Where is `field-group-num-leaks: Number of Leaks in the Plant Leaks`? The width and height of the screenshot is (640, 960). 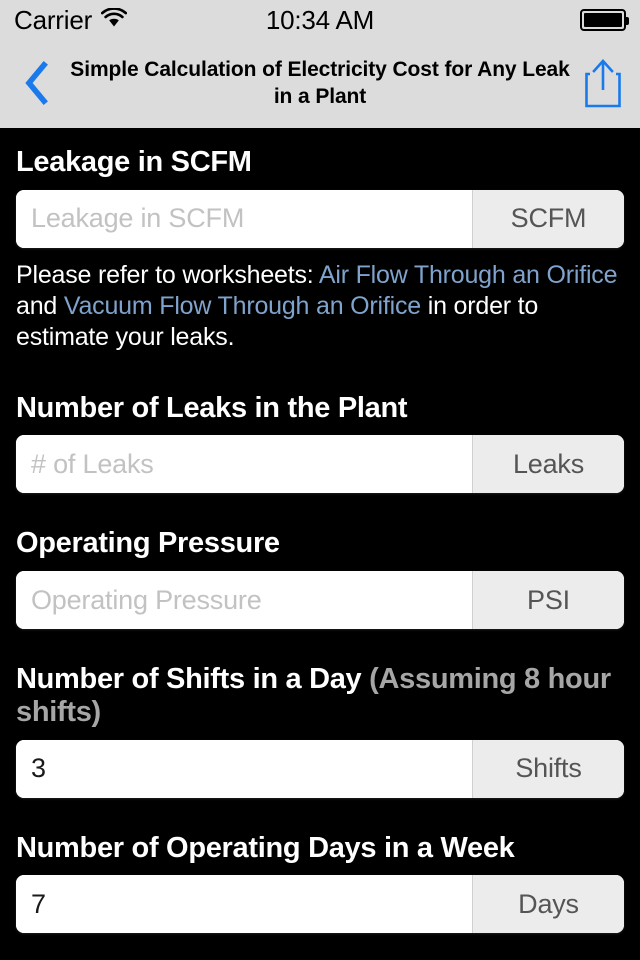
field-group-num-leaks: Number of Leaks in the Plant Leaks is located at coordinates (320, 443).